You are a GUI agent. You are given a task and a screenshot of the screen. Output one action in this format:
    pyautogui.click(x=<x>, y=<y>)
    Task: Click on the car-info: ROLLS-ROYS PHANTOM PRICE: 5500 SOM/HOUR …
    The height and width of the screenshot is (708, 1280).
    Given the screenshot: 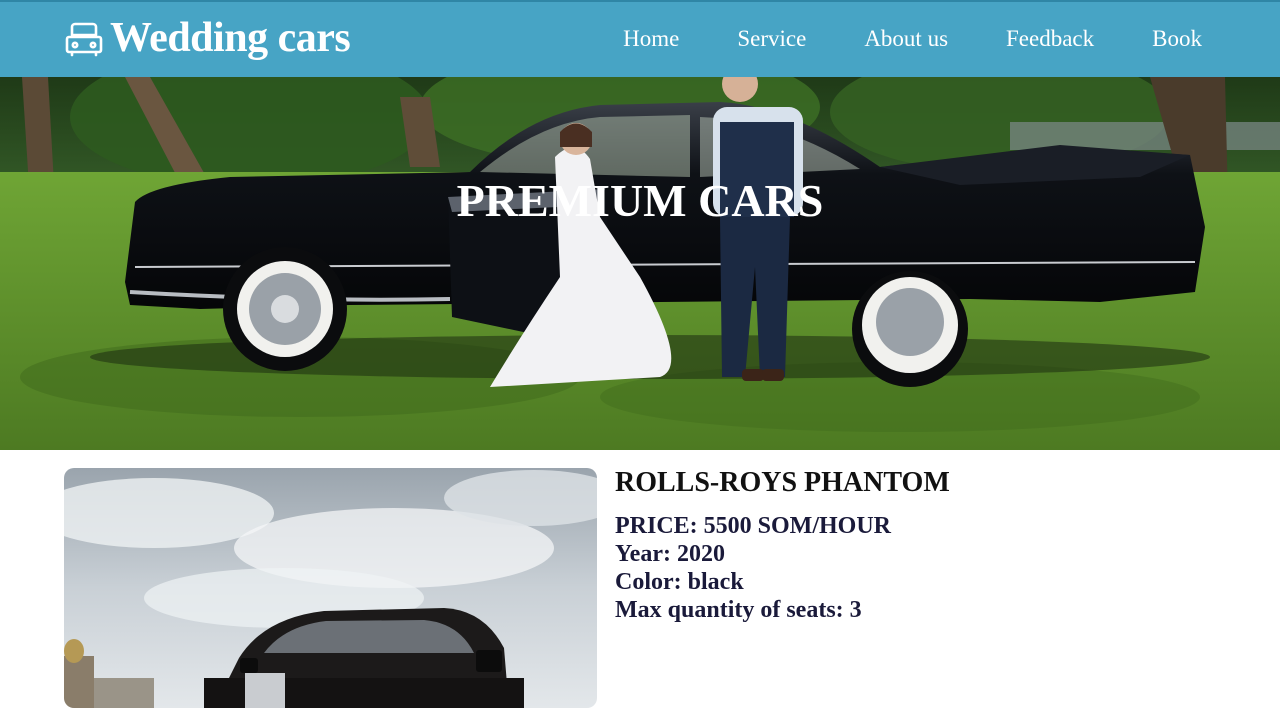 What is the action you would take?
    pyautogui.click(x=782, y=545)
    